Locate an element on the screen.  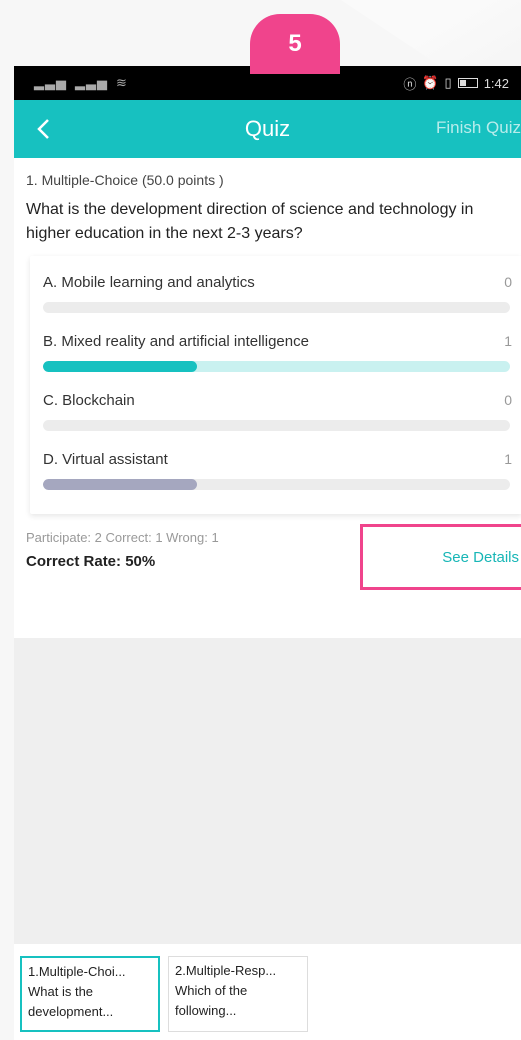
tab-text: What is the is located at coordinates (61, 991).